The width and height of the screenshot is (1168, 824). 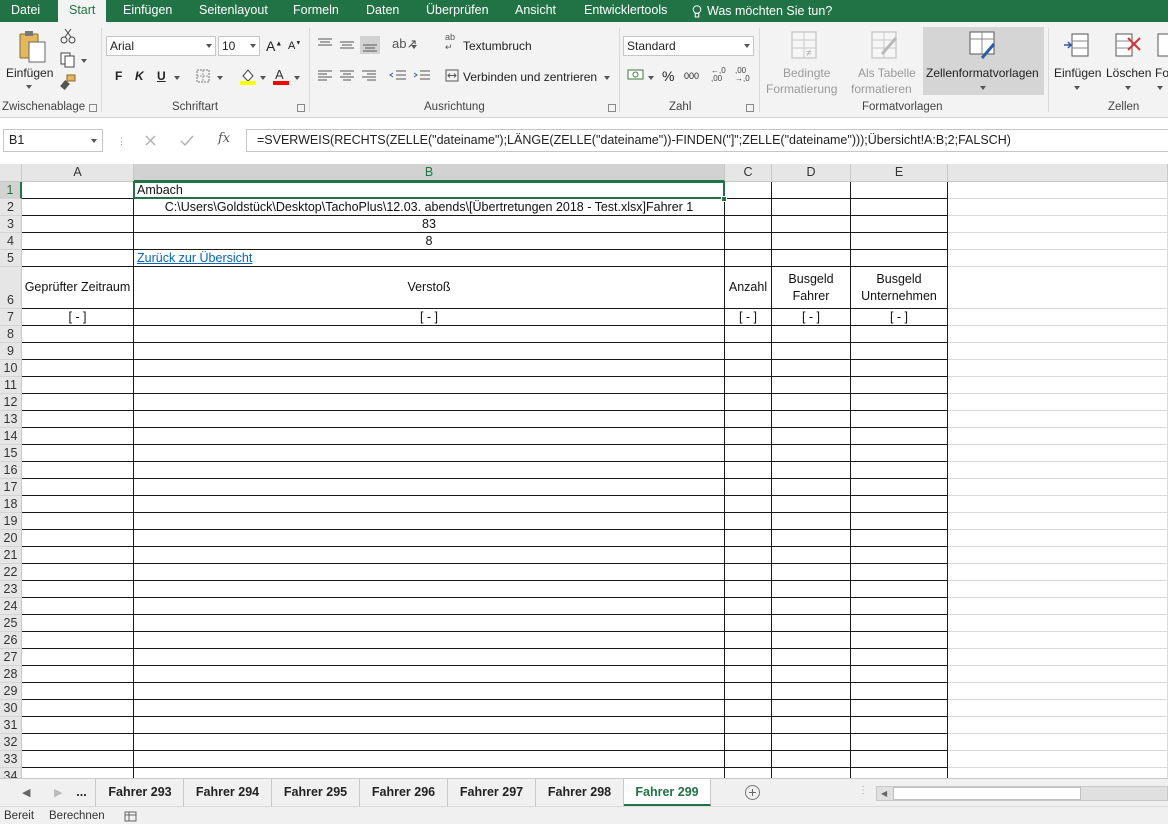 What do you see at coordinates (203, 76) in the screenshot?
I see `borders-icon` at bounding box center [203, 76].